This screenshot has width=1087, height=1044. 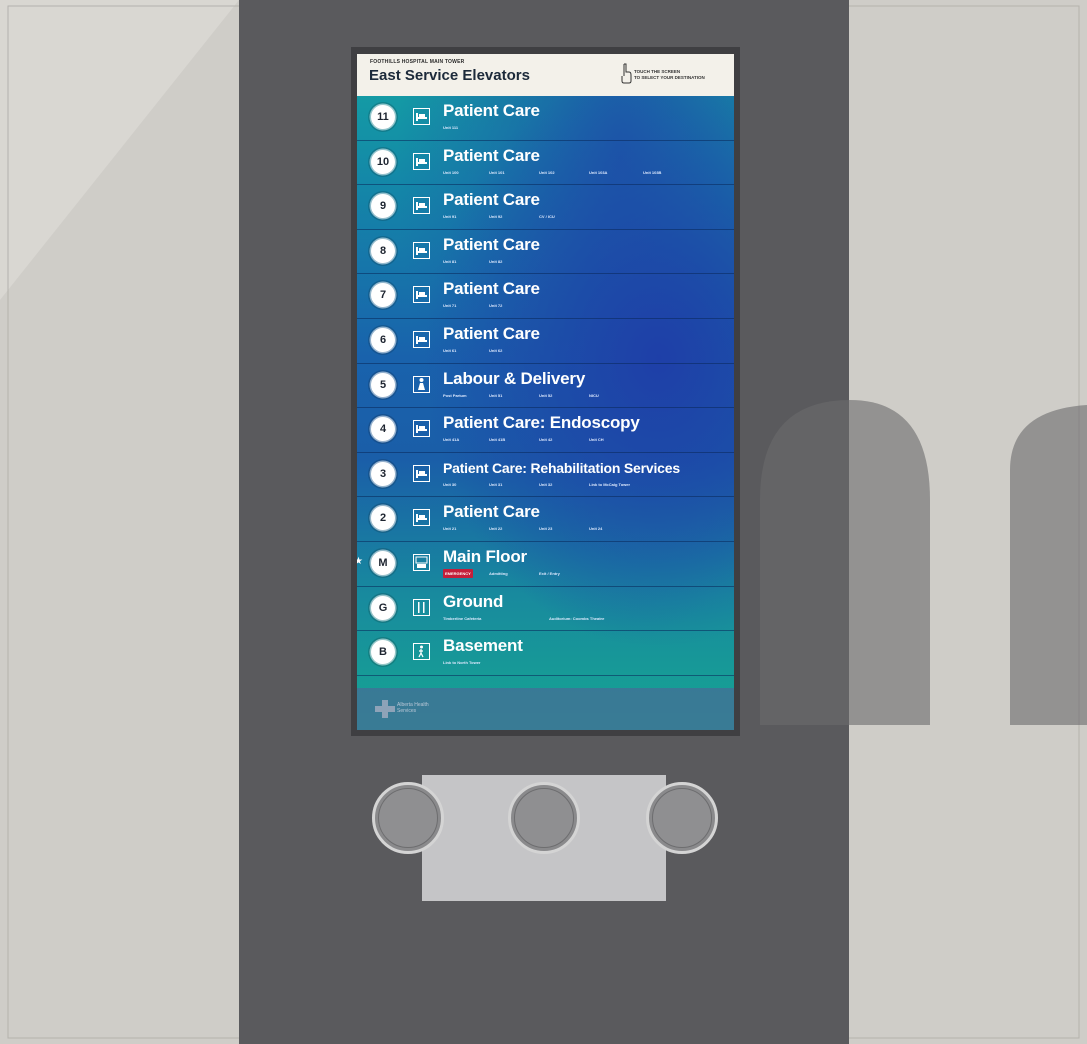 What do you see at coordinates (383, 652) in the screenshot?
I see `floor-number-badge: B` at bounding box center [383, 652].